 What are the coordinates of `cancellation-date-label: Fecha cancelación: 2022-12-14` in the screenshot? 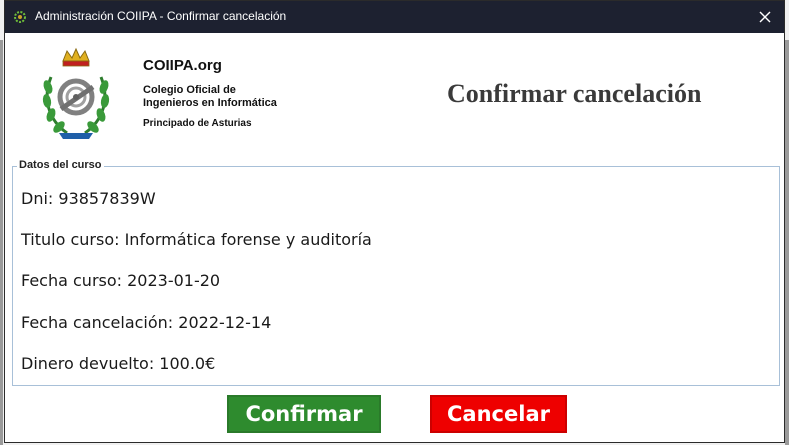 It's located at (146, 322).